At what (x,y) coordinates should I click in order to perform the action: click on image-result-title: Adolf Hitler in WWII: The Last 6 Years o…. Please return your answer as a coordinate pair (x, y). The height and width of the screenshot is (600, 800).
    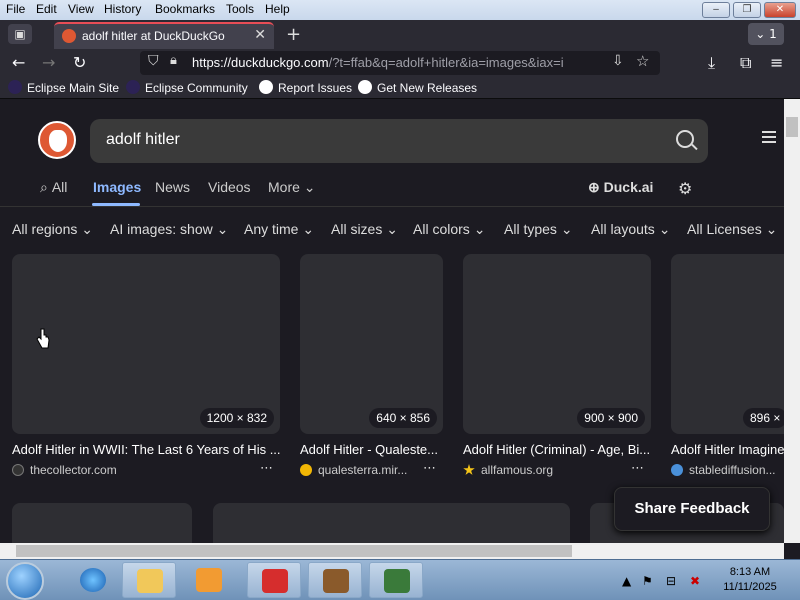
    Looking at the image, I should click on (146, 449).